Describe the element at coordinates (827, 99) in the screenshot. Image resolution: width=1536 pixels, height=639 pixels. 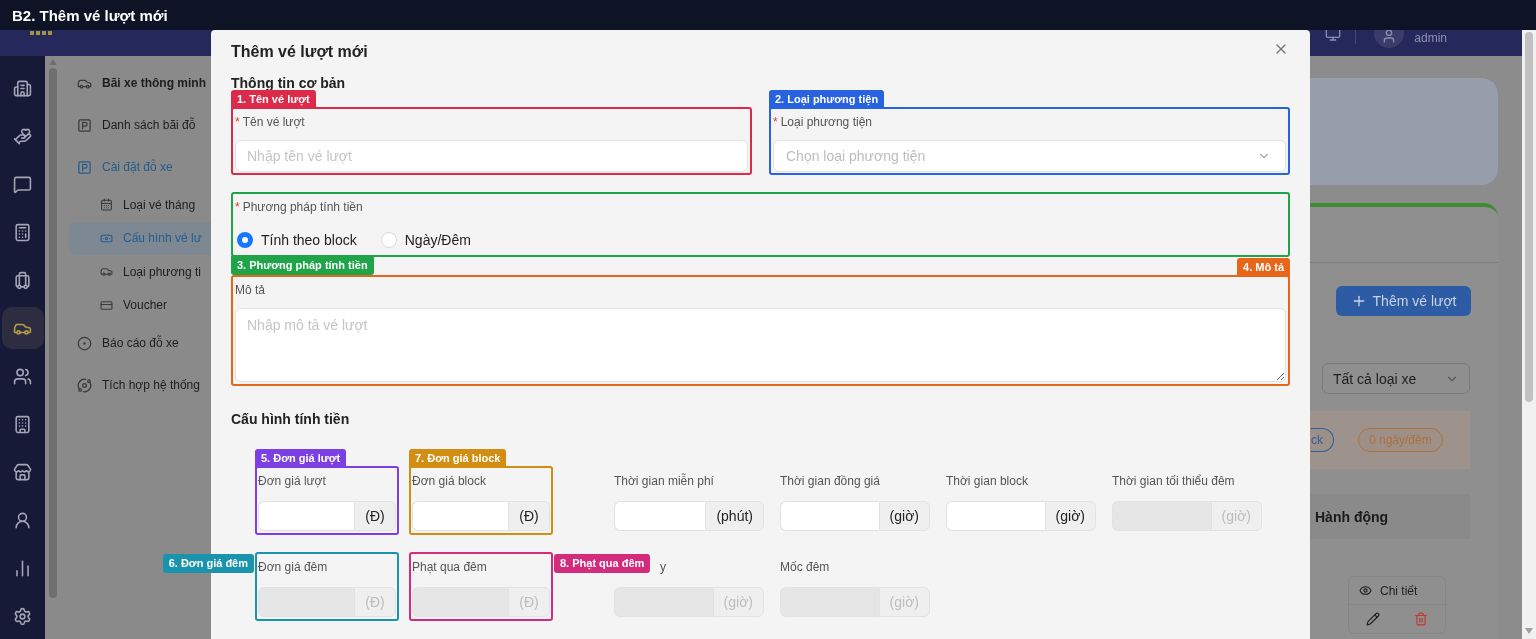
I see `annotation-tag: 2. Loại phương tiện` at that location.